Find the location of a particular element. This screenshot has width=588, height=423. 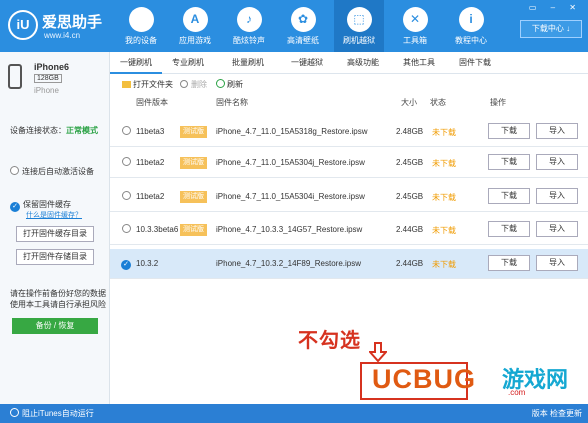

device-name: iPhone6 is located at coordinates (52, 67).